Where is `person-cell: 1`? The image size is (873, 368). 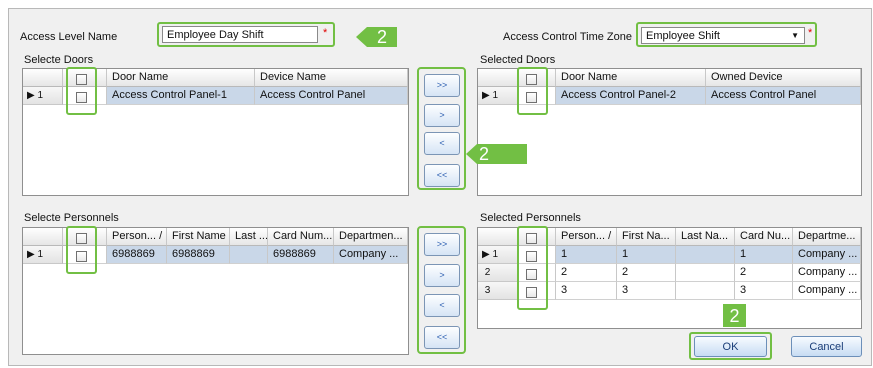 person-cell: 1 is located at coordinates (586, 255).